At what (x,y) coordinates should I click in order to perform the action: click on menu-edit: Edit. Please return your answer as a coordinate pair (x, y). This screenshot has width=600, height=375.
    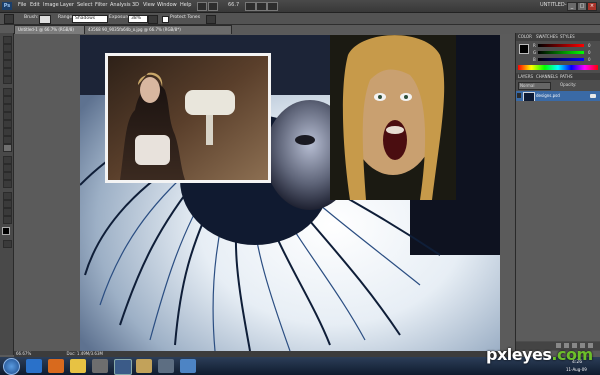
    Looking at the image, I should click on (35, 5).